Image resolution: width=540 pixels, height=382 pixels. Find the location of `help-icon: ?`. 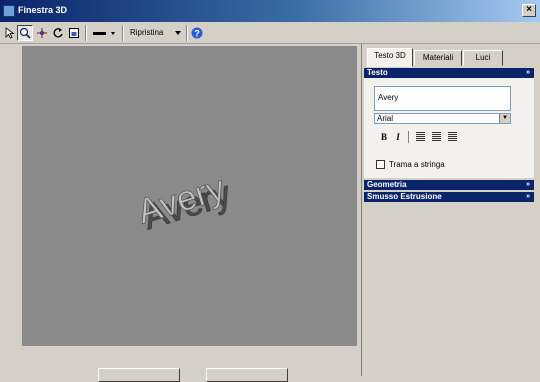

help-icon: ? is located at coordinates (197, 33).